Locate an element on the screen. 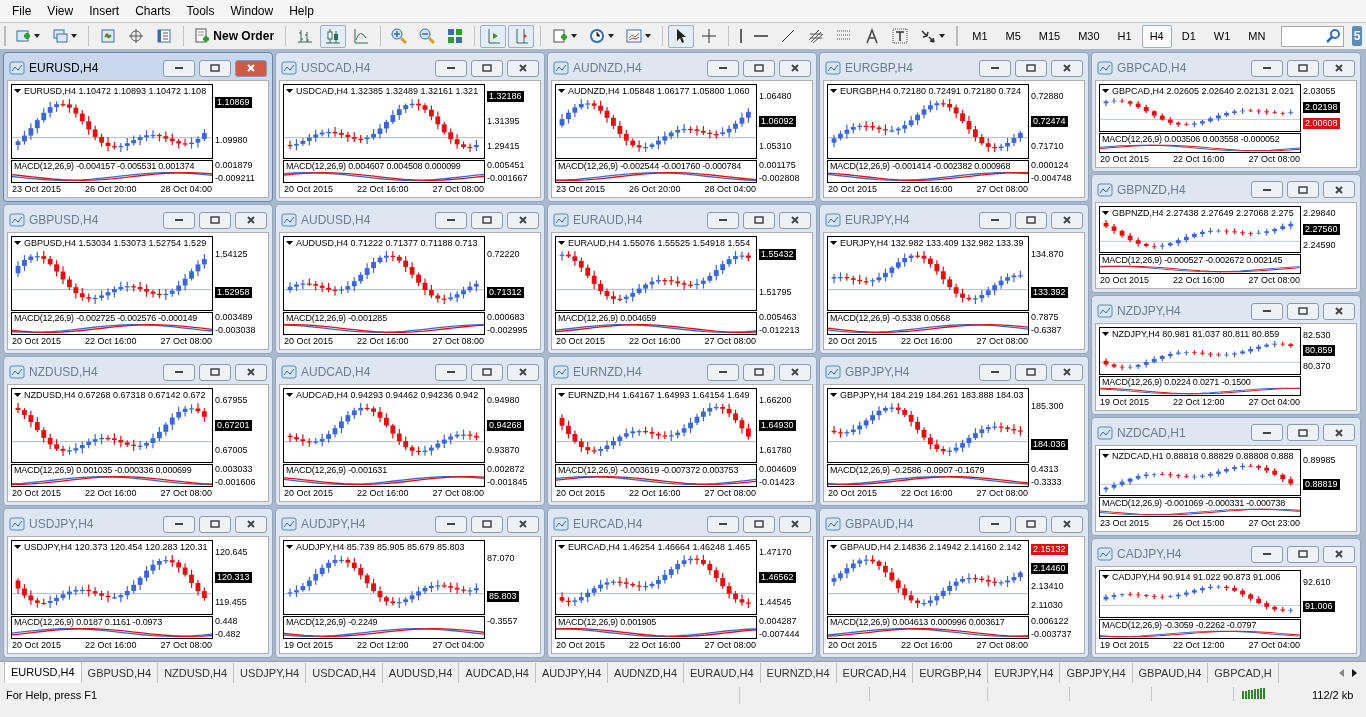  price-label: -0.3557 is located at coordinates (503, 621).